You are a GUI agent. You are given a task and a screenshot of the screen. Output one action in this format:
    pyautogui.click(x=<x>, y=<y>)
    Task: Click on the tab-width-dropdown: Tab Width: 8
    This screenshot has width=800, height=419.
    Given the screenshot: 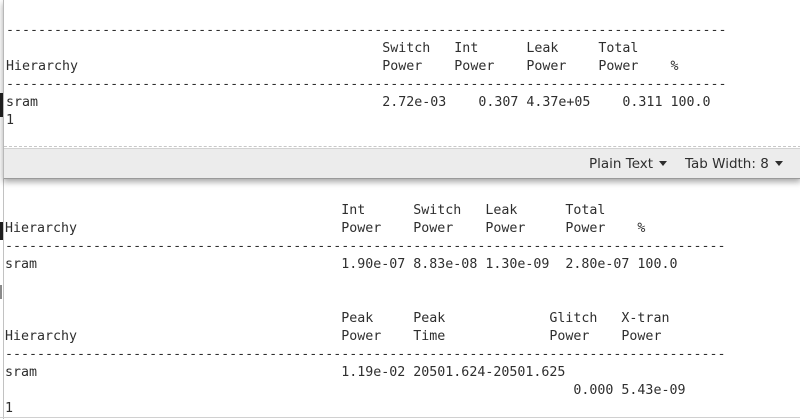 What is the action you would take?
    pyautogui.click(x=734, y=164)
    